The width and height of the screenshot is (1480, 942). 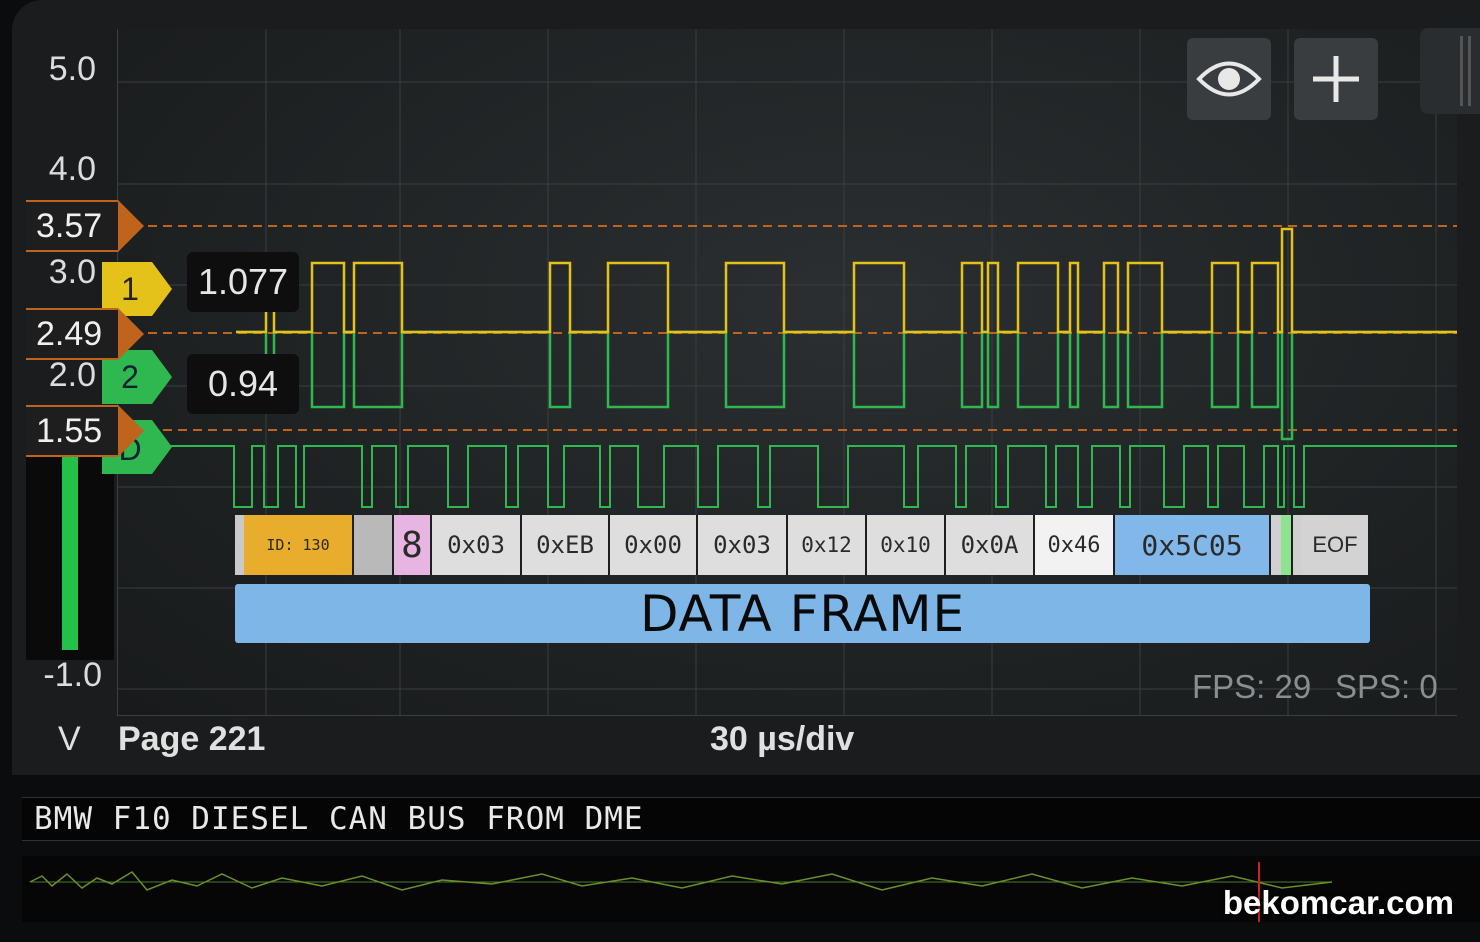 I want to click on decode-field-id: ID: 130, so click(x=299, y=545).